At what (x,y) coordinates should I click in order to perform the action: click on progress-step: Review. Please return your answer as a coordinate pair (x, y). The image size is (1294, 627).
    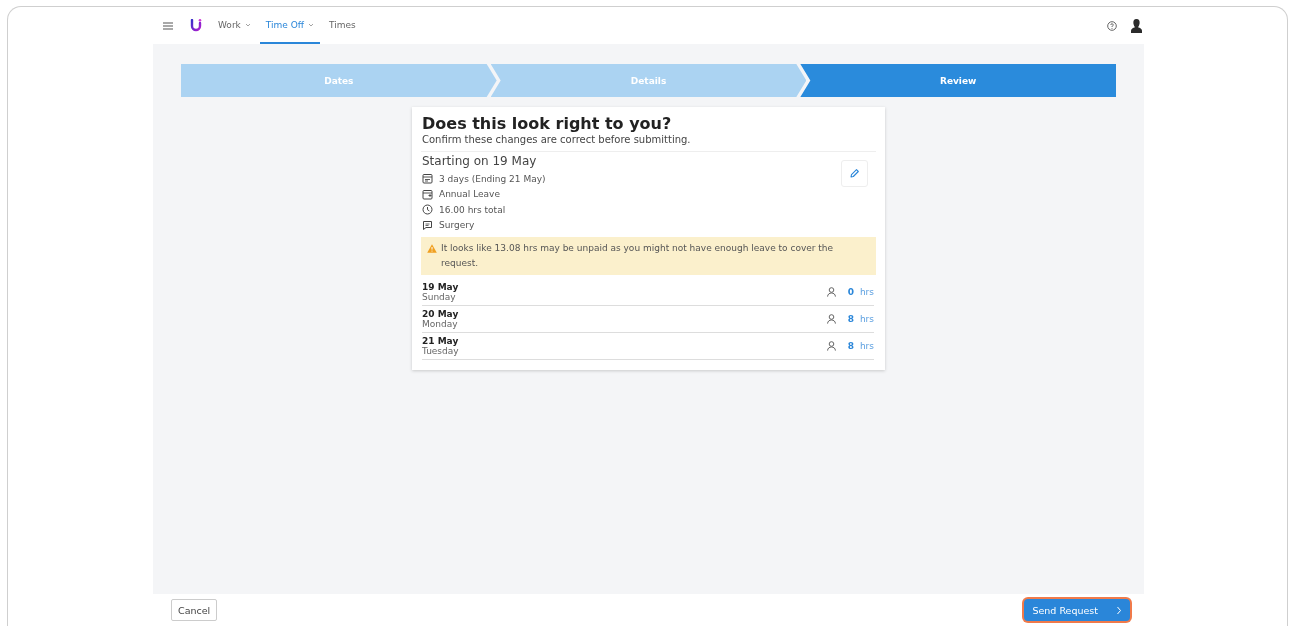
    Looking at the image, I should click on (958, 80).